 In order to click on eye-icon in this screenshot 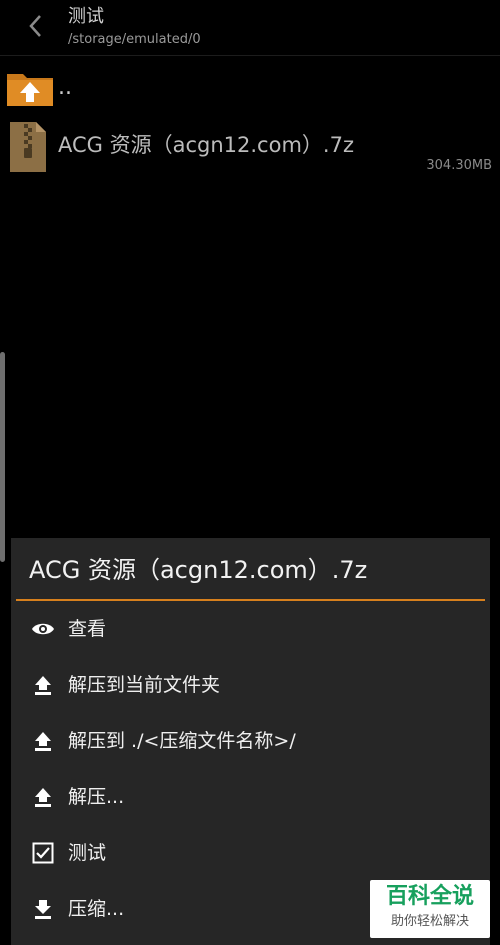, I will do `click(43, 629)`.